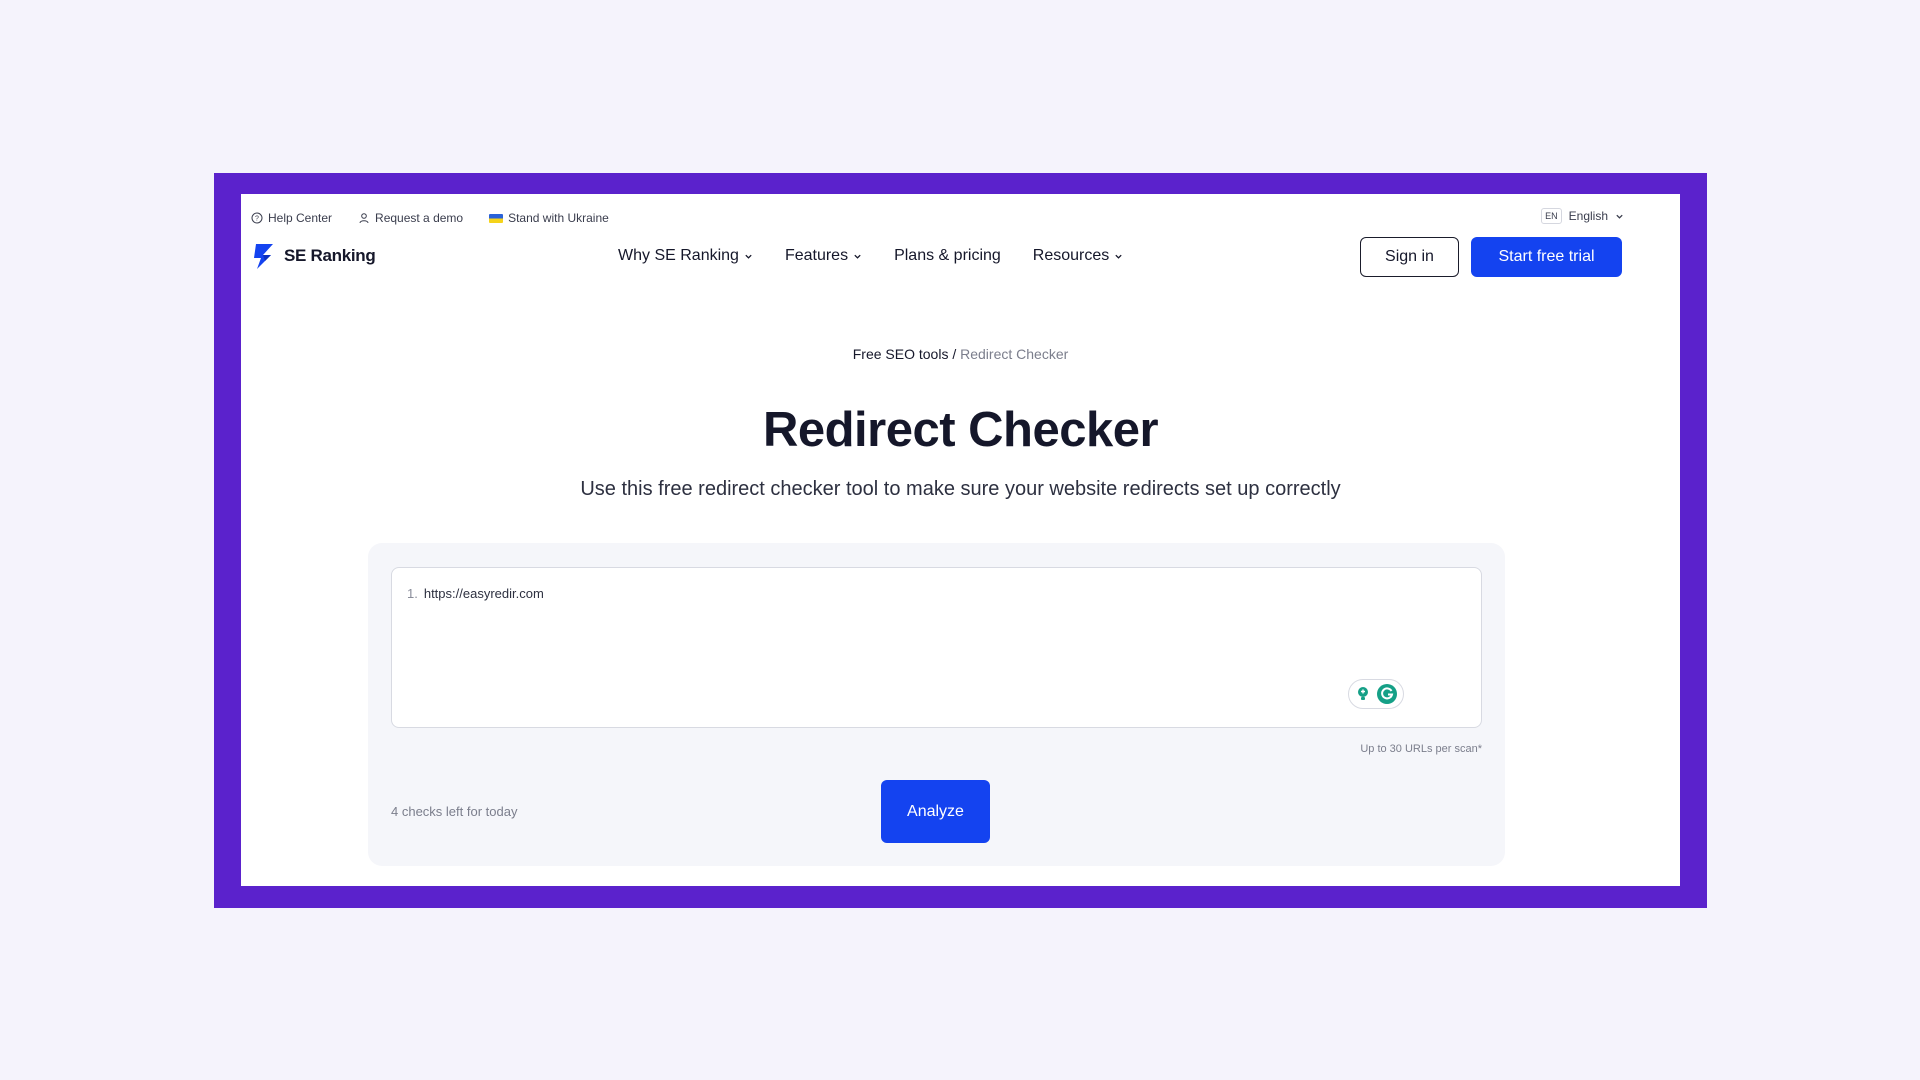 The image size is (1920, 1080). What do you see at coordinates (1363, 693) in the screenshot?
I see `lightbulb-icon` at bounding box center [1363, 693].